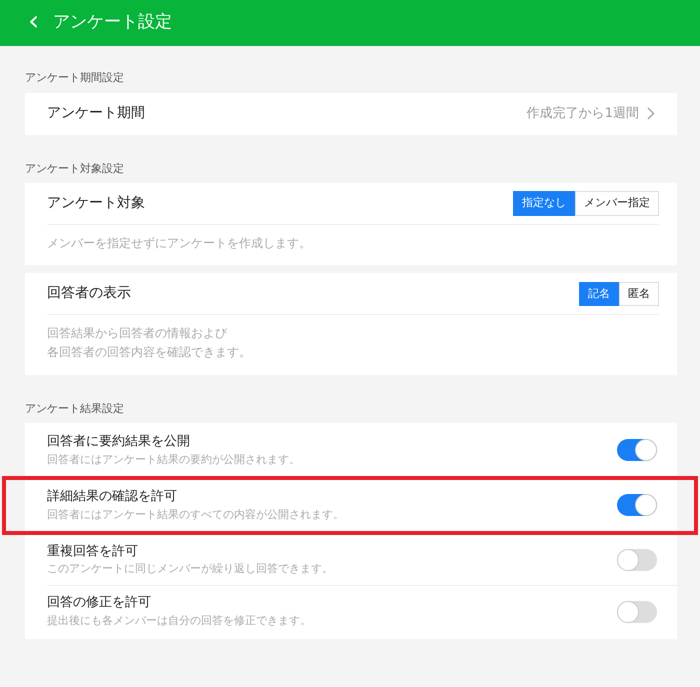 This screenshot has height=687, width=700. What do you see at coordinates (190, 569) in the screenshot?
I see `setting-description: このアンケートに同じメンバーが繰り返し回答できます。` at bounding box center [190, 569].